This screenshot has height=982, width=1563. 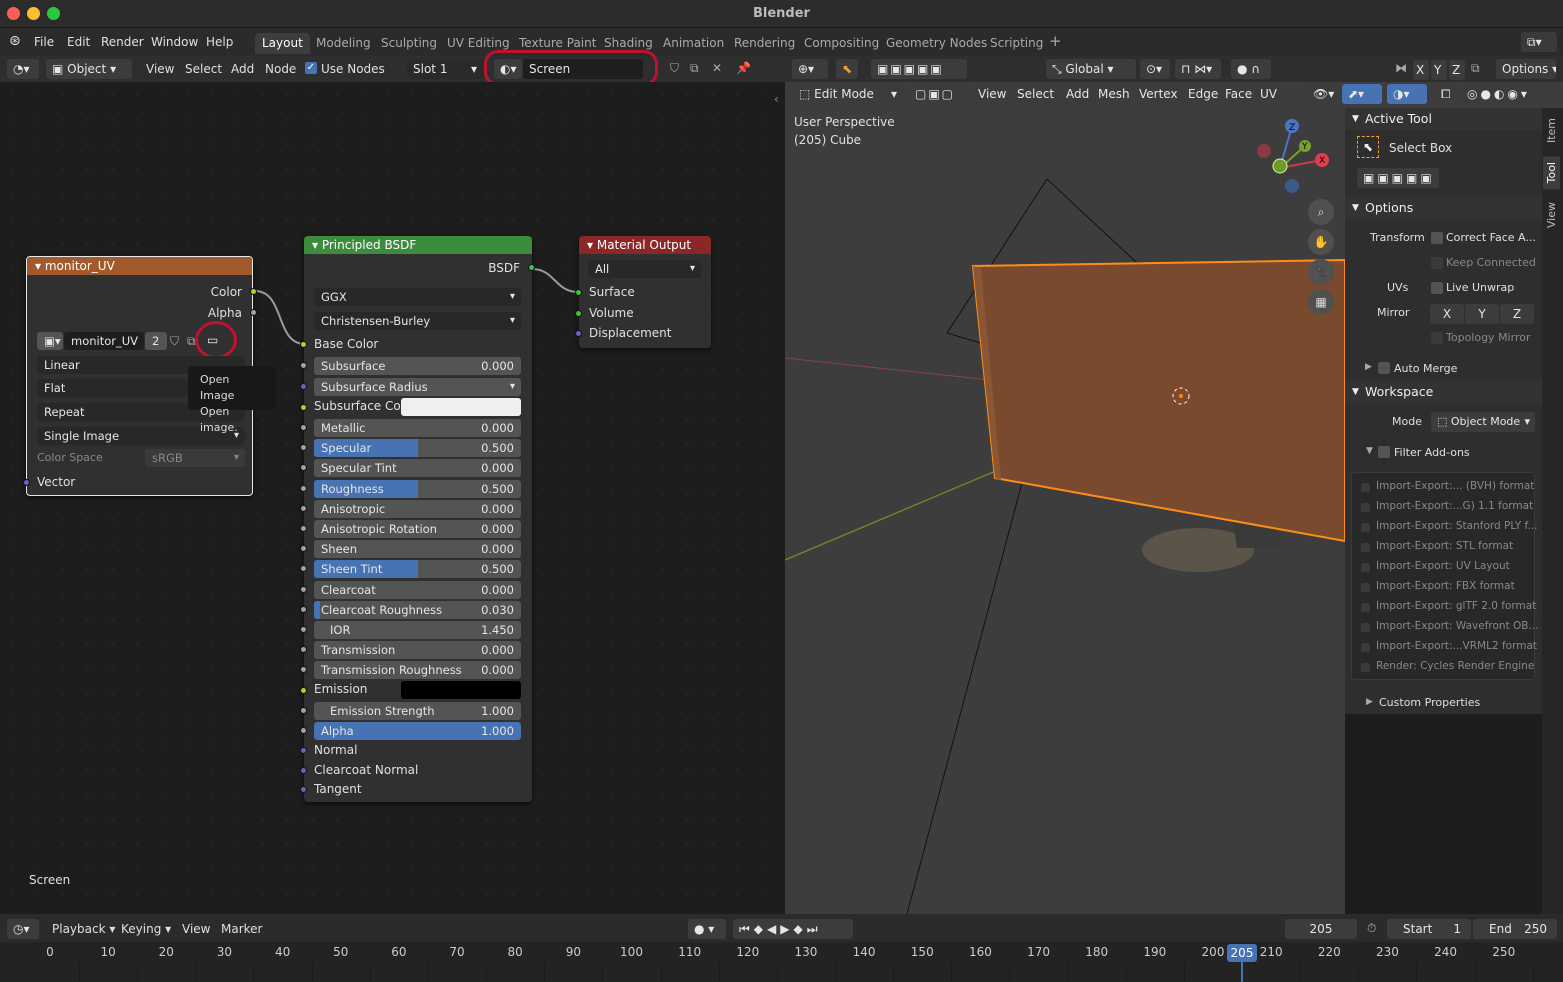 I want to click on keep-connected-checkbox, so click(x=1437, y=263).